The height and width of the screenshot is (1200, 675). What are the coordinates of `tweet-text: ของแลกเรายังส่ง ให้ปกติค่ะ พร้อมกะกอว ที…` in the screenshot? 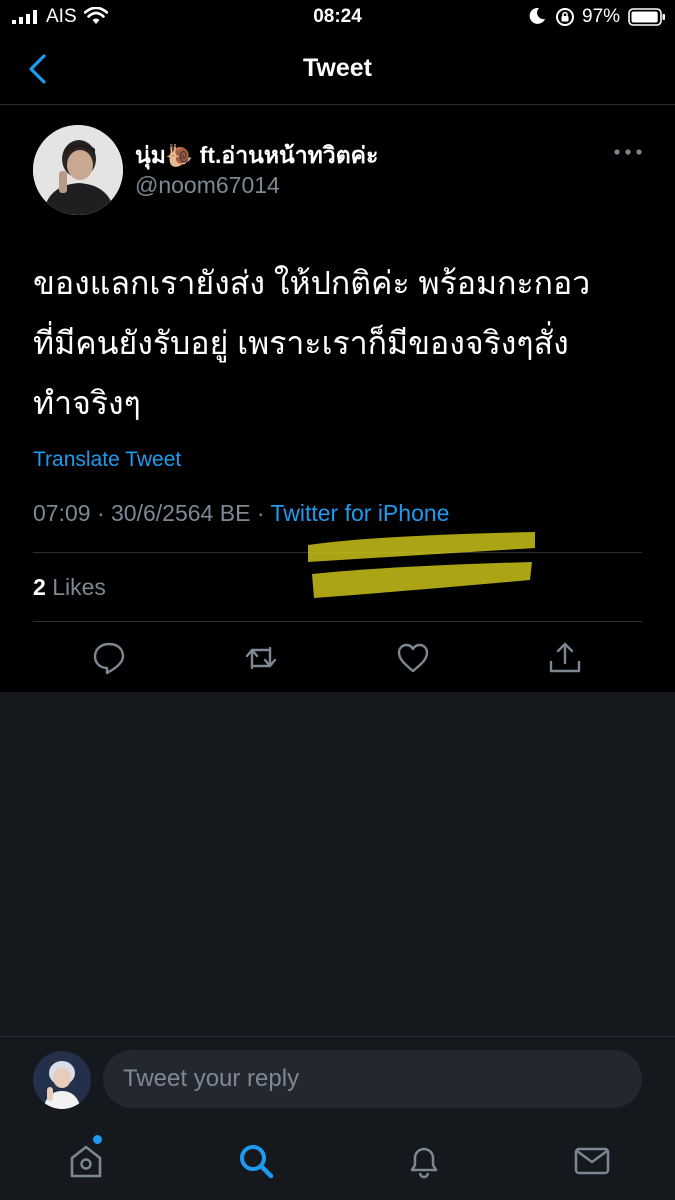 It's located at (340, 343).